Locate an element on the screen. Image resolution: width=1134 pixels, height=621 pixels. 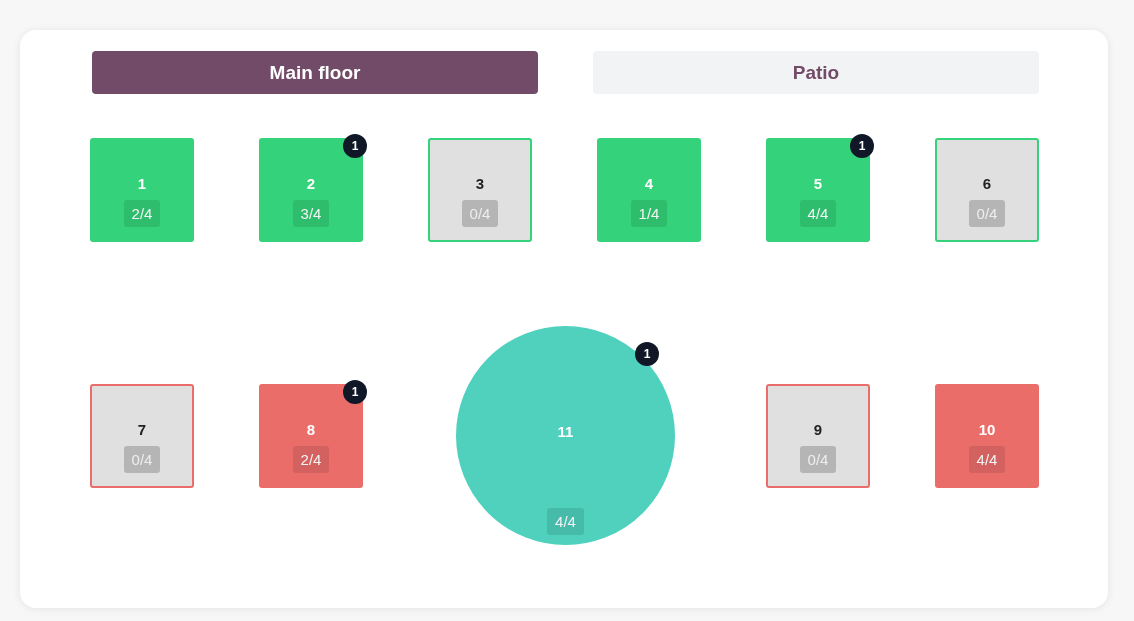
square-table: 3 0/4 is located at coordinates (480, 190).